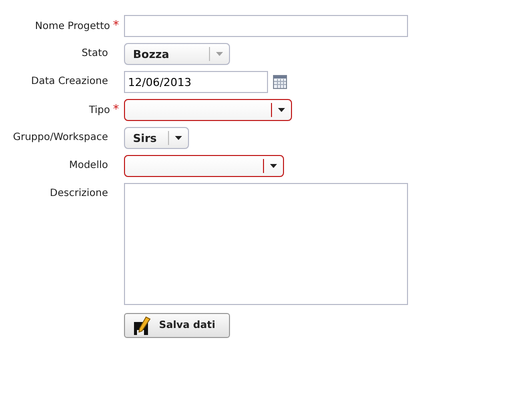  I want to click on field-label: Gruppo/Workspace, so click(60, 137).